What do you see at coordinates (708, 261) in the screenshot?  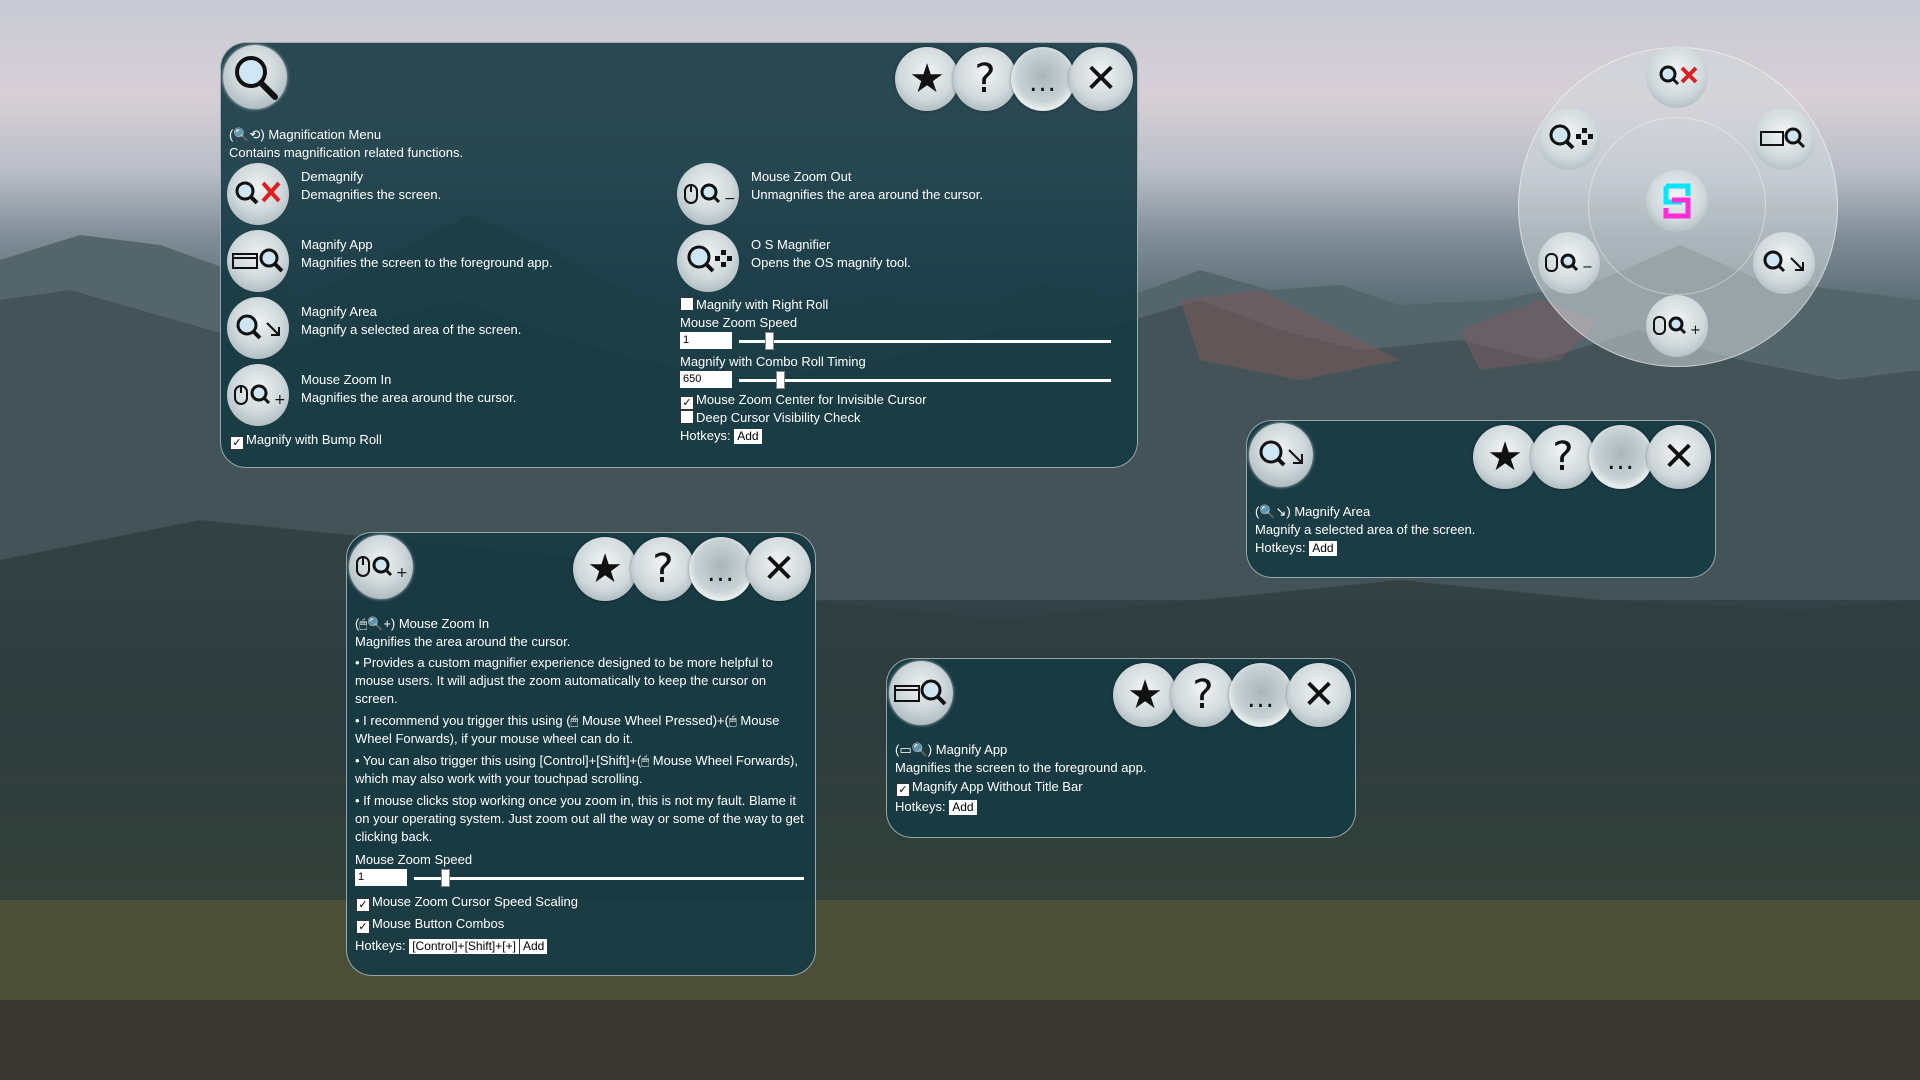 I see `os-magnifier-item-icon` at bounding box center [708, 261].